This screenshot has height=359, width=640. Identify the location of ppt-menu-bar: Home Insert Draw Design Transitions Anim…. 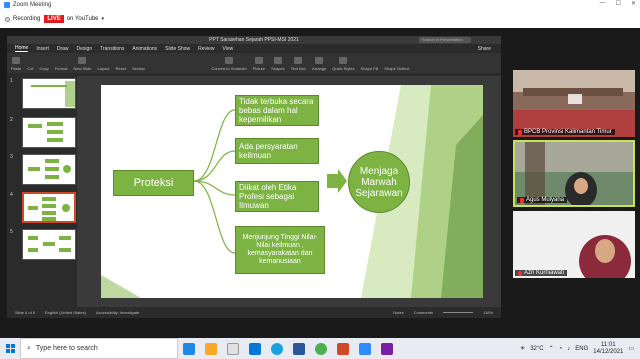
(254, 48).